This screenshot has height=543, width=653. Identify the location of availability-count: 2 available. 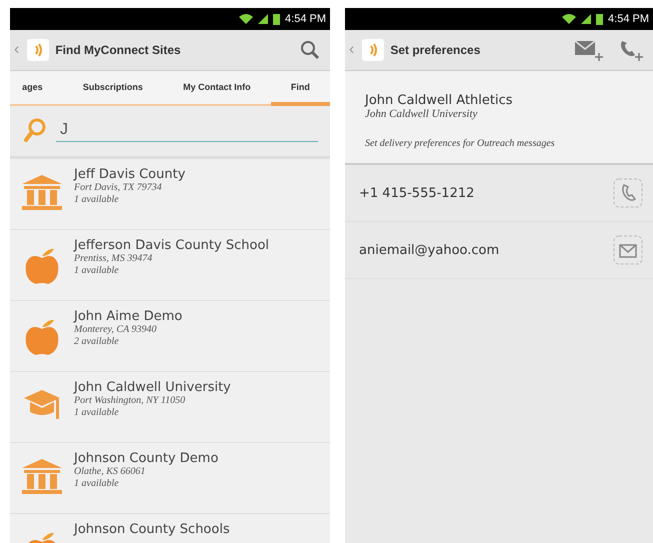
(97, 342).